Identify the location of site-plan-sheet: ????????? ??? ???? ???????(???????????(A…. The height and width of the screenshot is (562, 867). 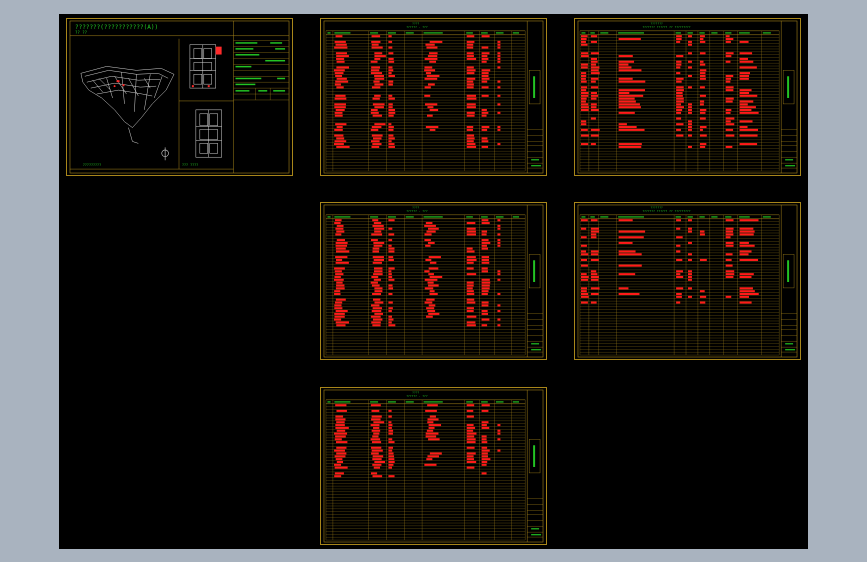
(179, 97).